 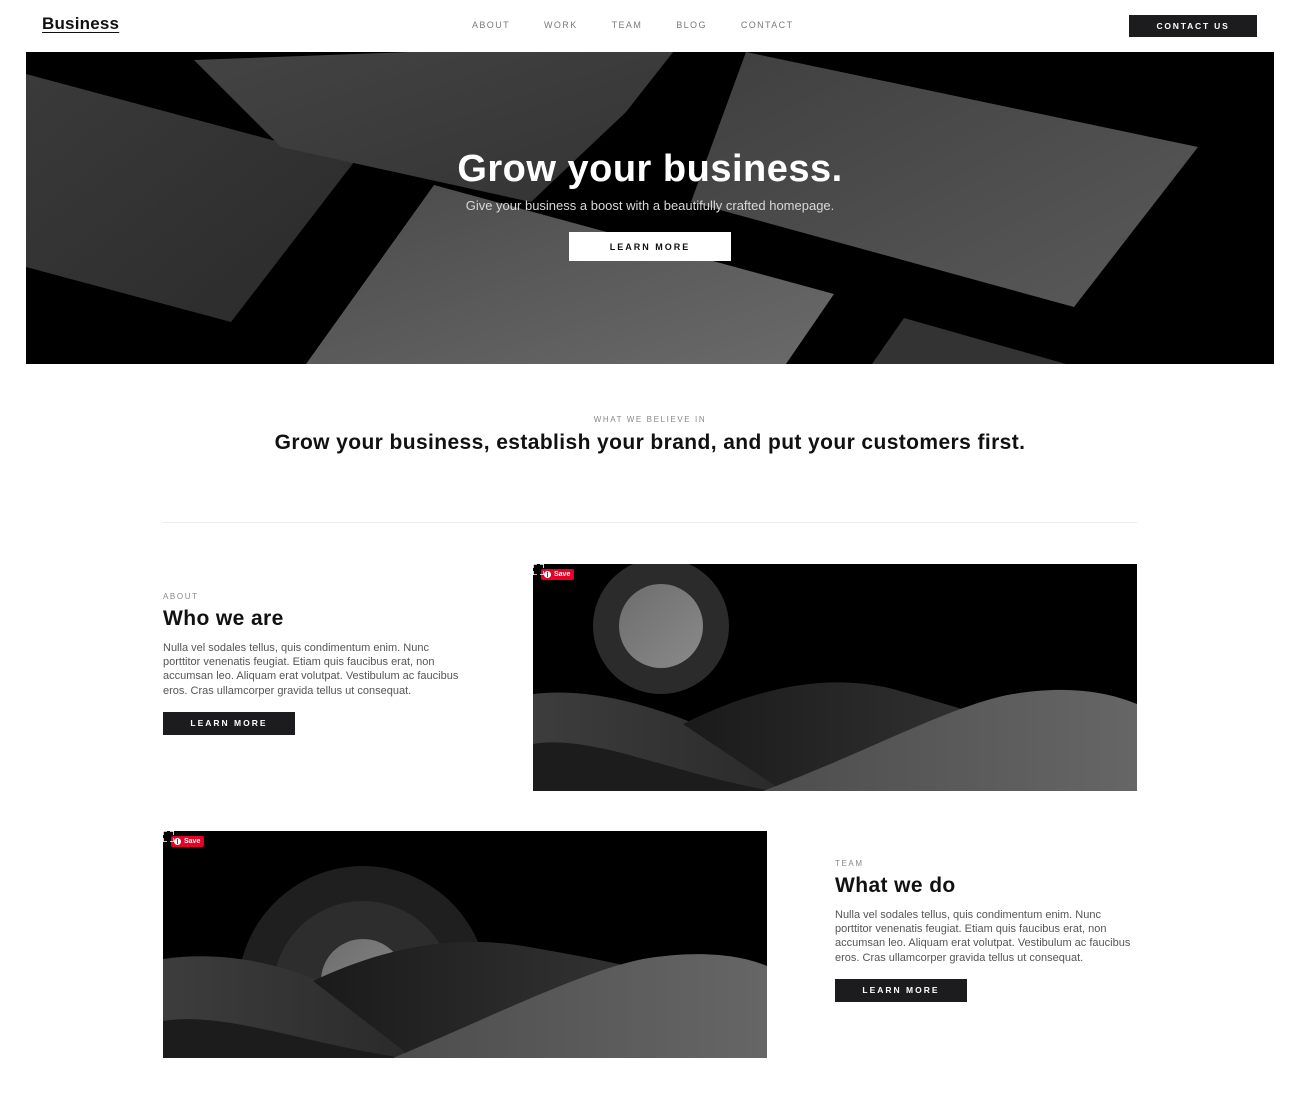 I want to click on contact-us-button: CONTACT US, so click(x=1193, y=26).